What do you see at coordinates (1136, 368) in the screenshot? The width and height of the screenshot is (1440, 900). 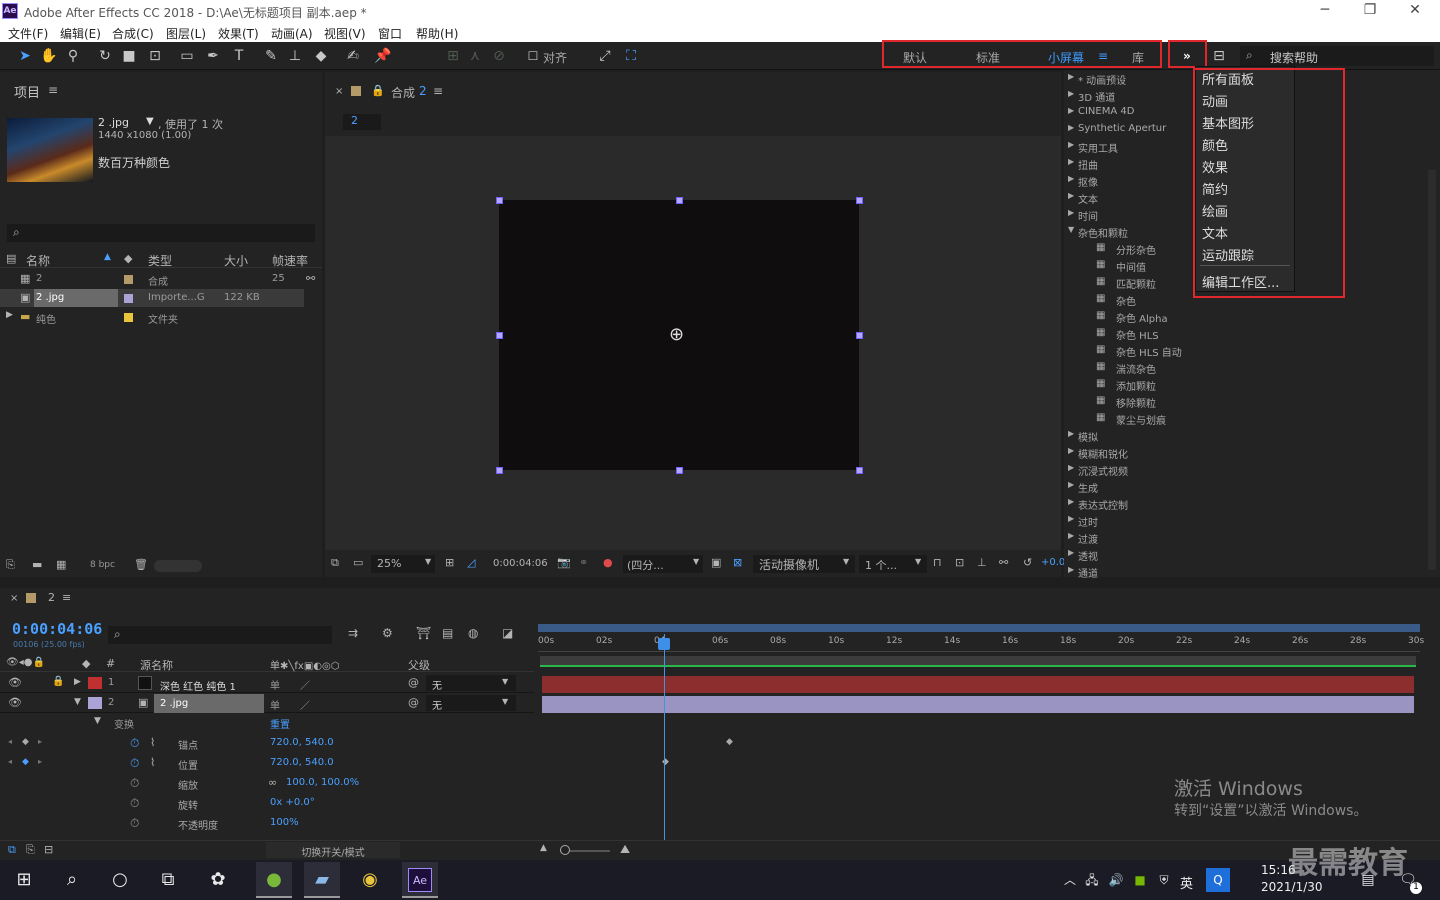 I see `effect-item: 湍流杂色` at bounding box center [1136, 368].